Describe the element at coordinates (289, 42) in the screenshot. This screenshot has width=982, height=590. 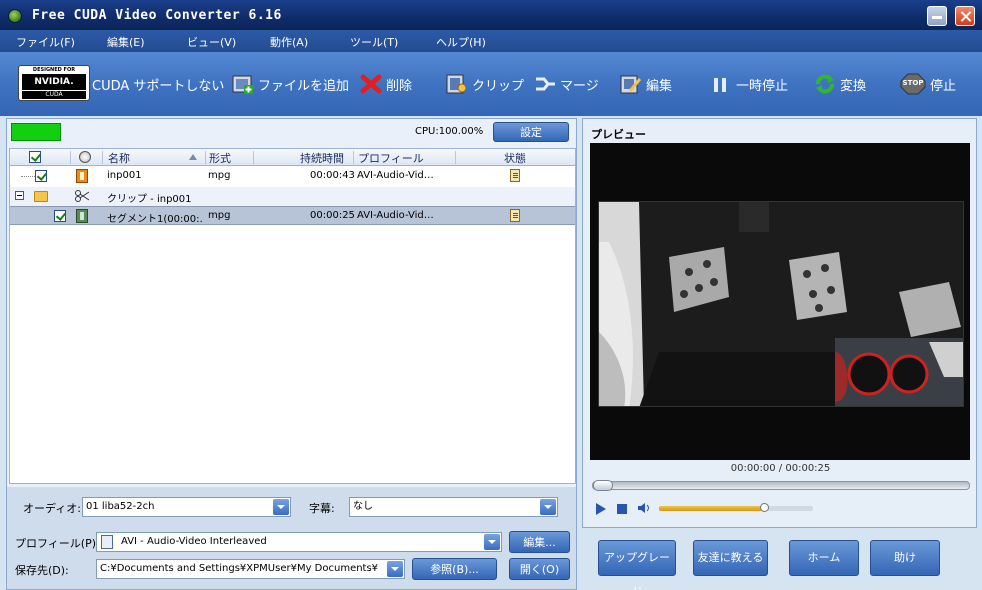
I see `menu-action: 動作(A)` at that location.